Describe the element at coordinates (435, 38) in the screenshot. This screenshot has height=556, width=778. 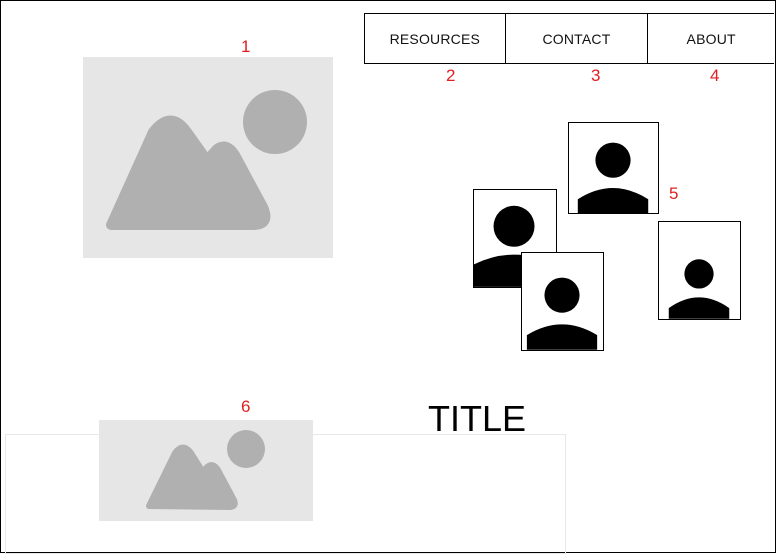
I see `nav-resources: RESOURCES` at that location.